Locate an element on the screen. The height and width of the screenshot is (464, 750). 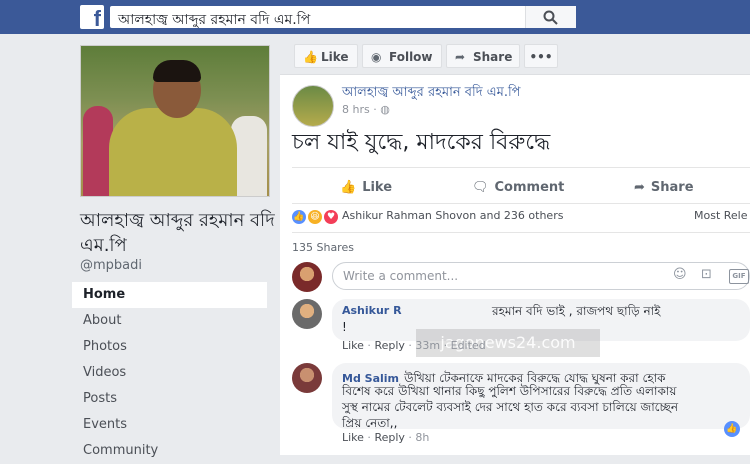
nav-item-events: Events is located at coordinates (169, 425).